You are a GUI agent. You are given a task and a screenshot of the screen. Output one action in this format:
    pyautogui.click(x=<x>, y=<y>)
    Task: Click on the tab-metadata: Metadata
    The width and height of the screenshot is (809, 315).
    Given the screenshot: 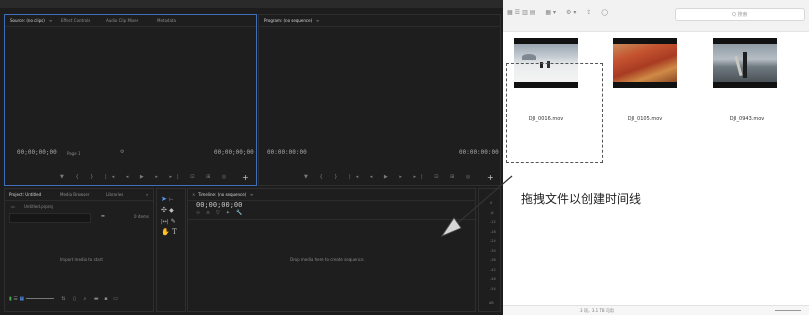 What is the action you would take?
    pyautogui.click(x=166, y=20)
    